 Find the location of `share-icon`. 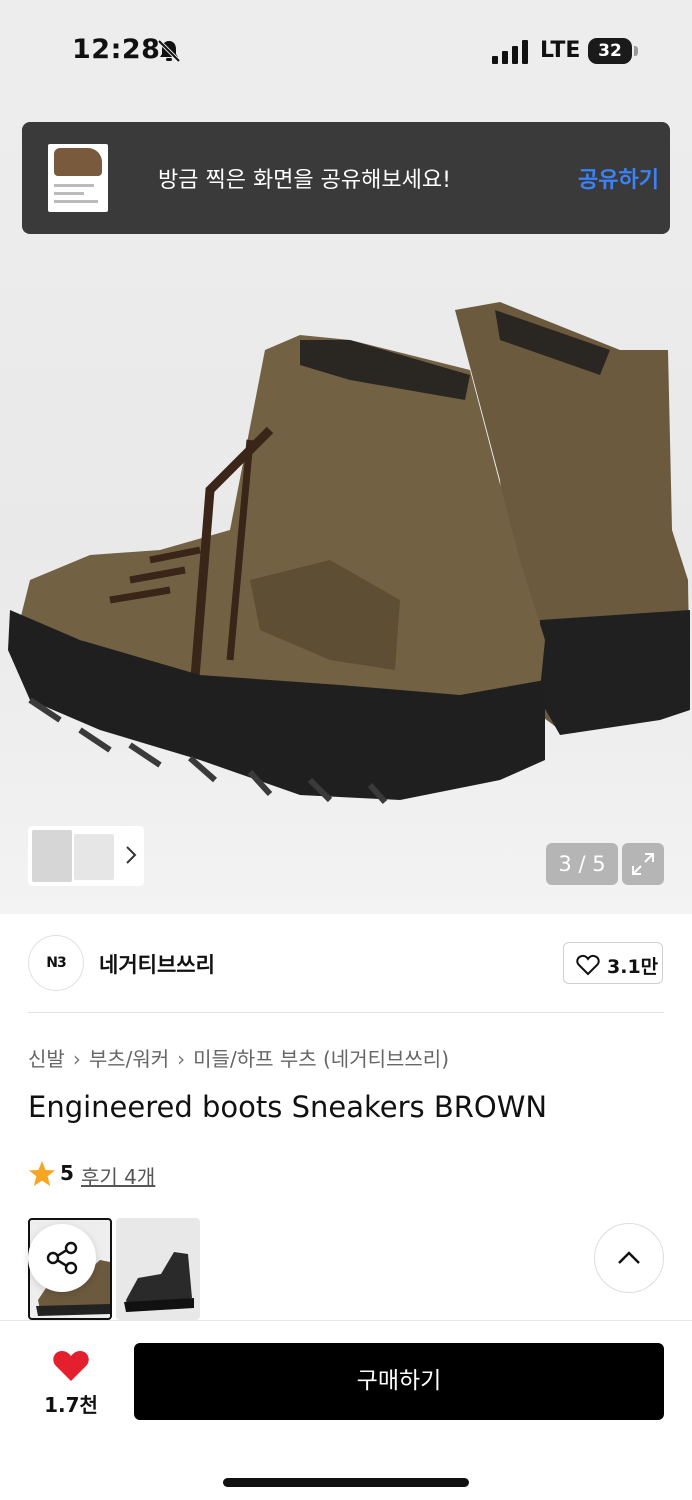

share-icon is located at coordinates (62, 1258).